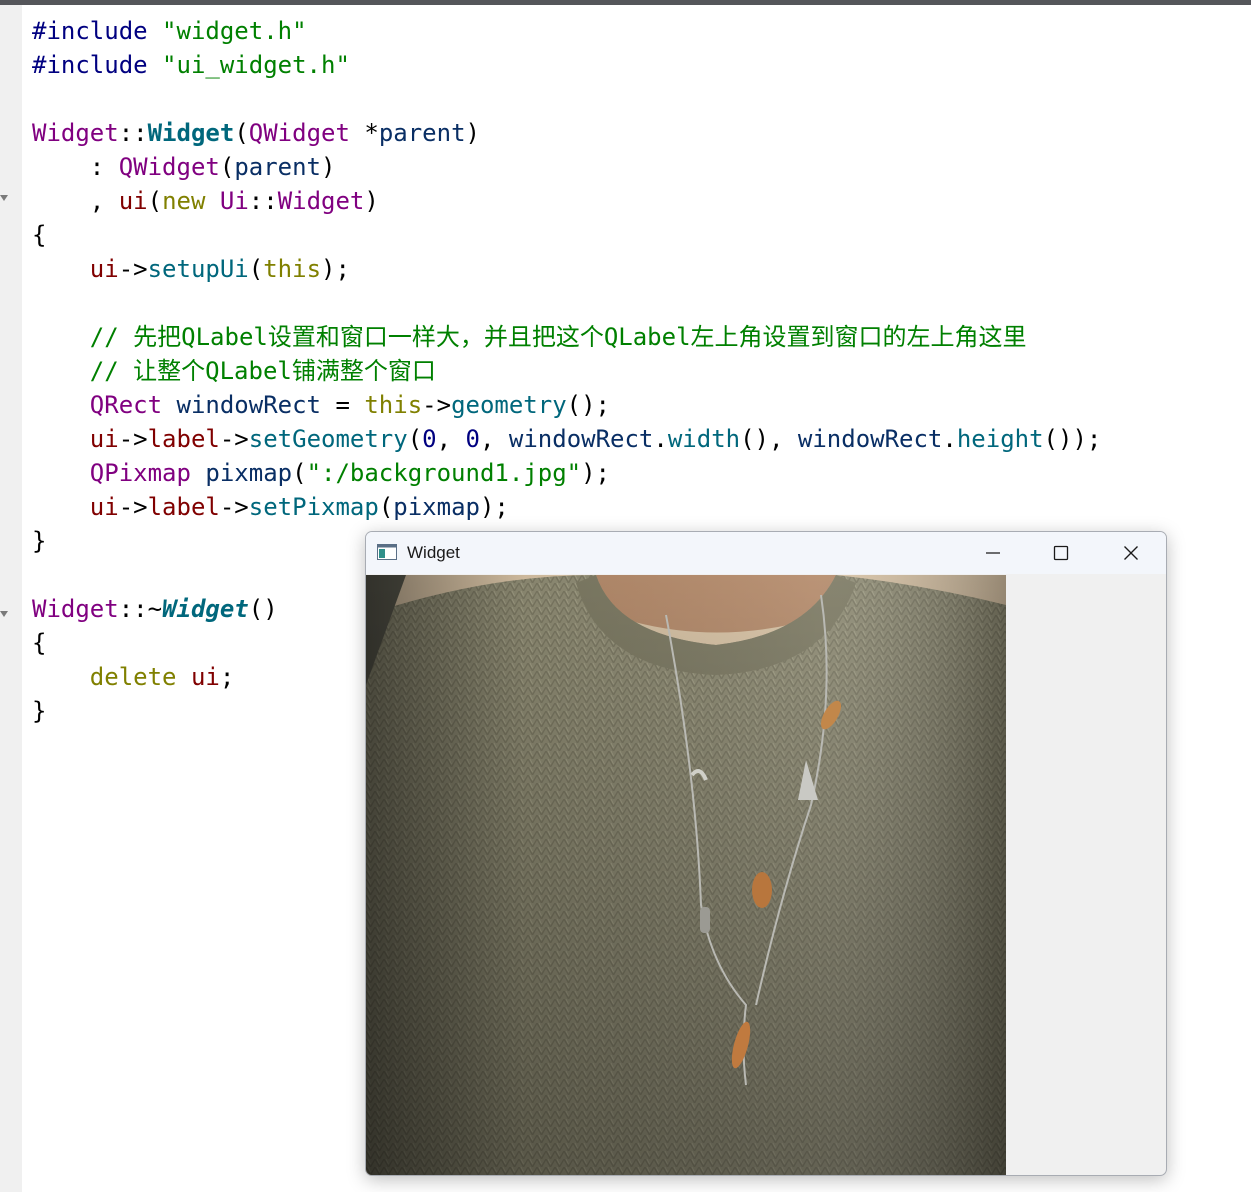 The width and height of the screenshot is (1251, 1192). I want to click on close-icon, so click(1131, 553).